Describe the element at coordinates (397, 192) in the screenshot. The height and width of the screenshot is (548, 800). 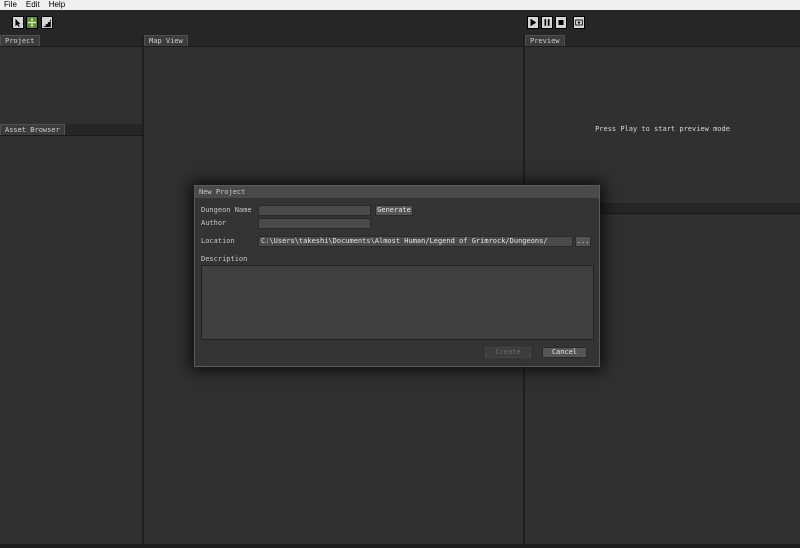
I see `dialog-title: New Project` at that location.